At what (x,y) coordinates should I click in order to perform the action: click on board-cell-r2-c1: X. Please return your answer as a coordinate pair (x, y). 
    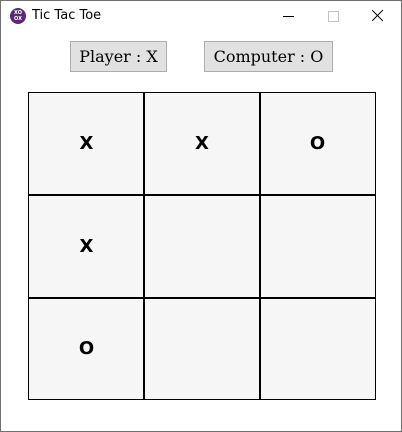
    Looking at the image, I should click on (86, 246).